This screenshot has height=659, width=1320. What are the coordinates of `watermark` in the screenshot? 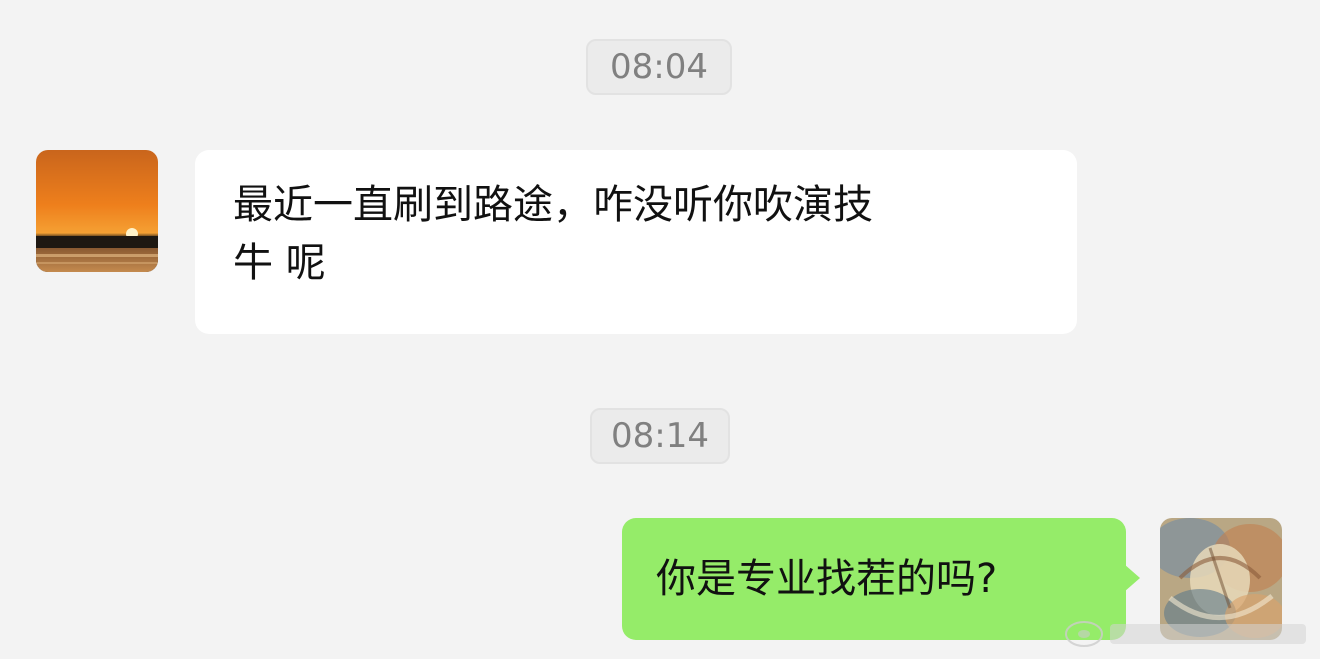 It's located at (1188, 632).